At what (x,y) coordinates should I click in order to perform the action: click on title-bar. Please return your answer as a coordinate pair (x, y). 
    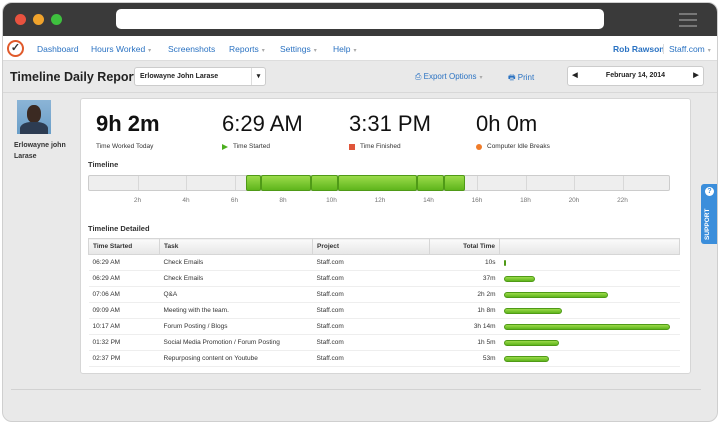
    Looking at the image, I should click on (360, 19).